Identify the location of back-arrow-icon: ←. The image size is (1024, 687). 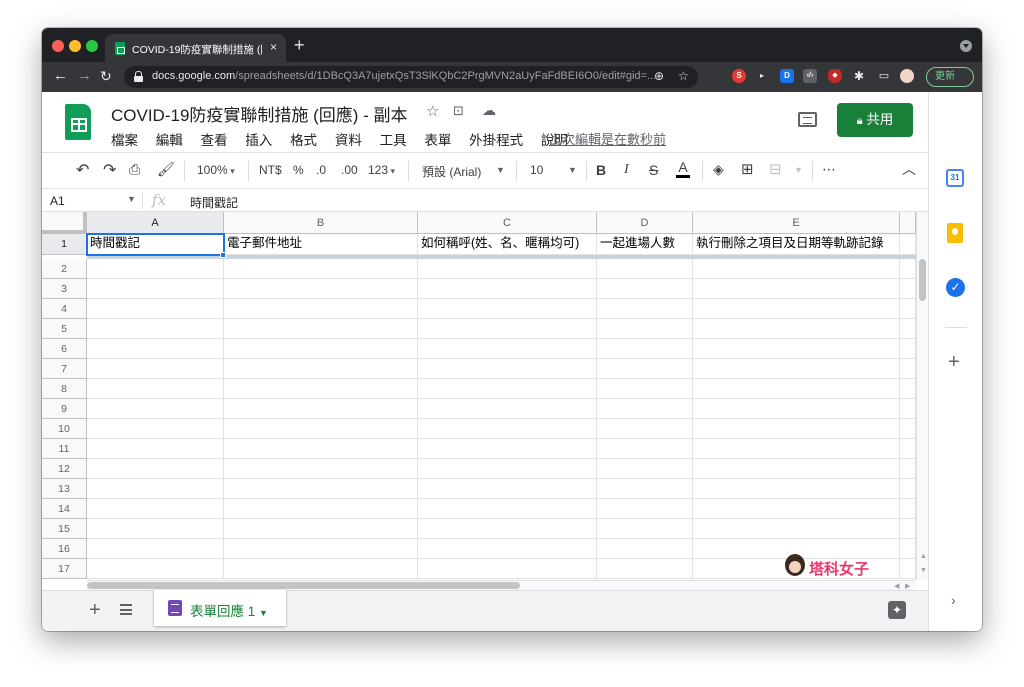
(60, 75).